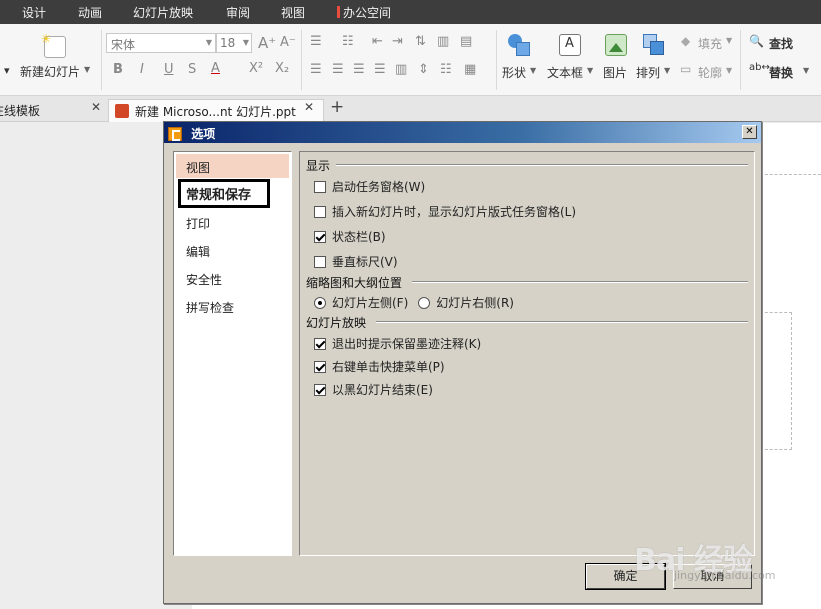  Describe the element at coordinates (359, 69) in the screenshot. I see `align-right-icon: ☰` at that location.